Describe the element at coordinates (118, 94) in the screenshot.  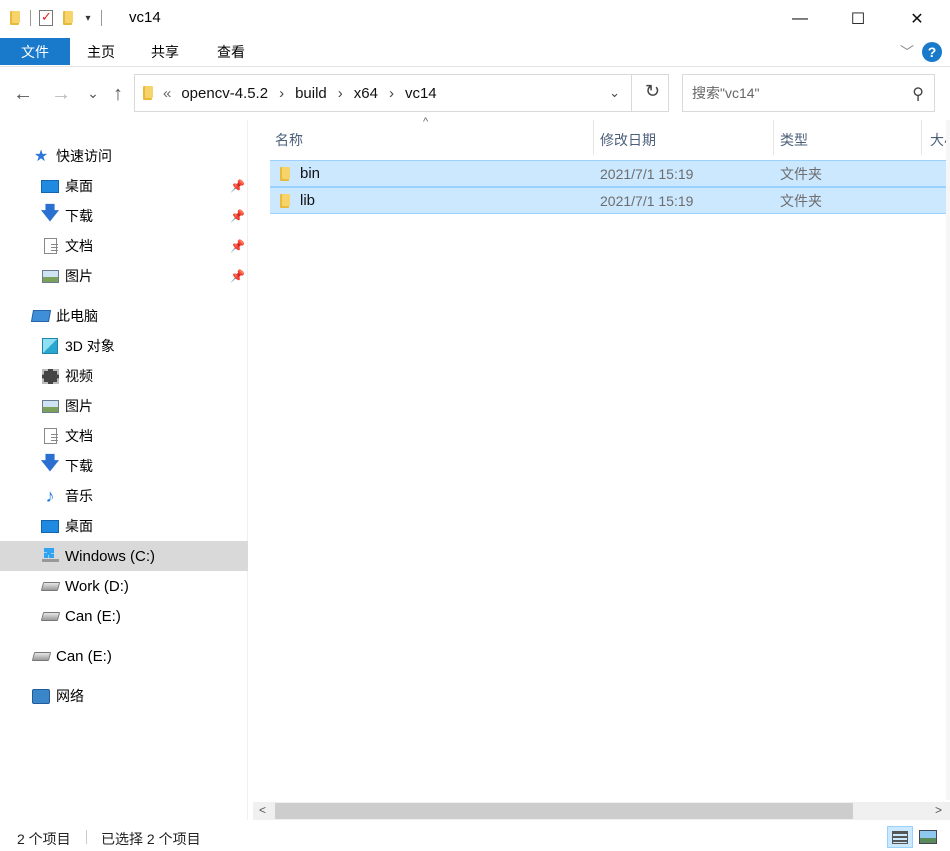
I see `up-button: ↑` at that location.